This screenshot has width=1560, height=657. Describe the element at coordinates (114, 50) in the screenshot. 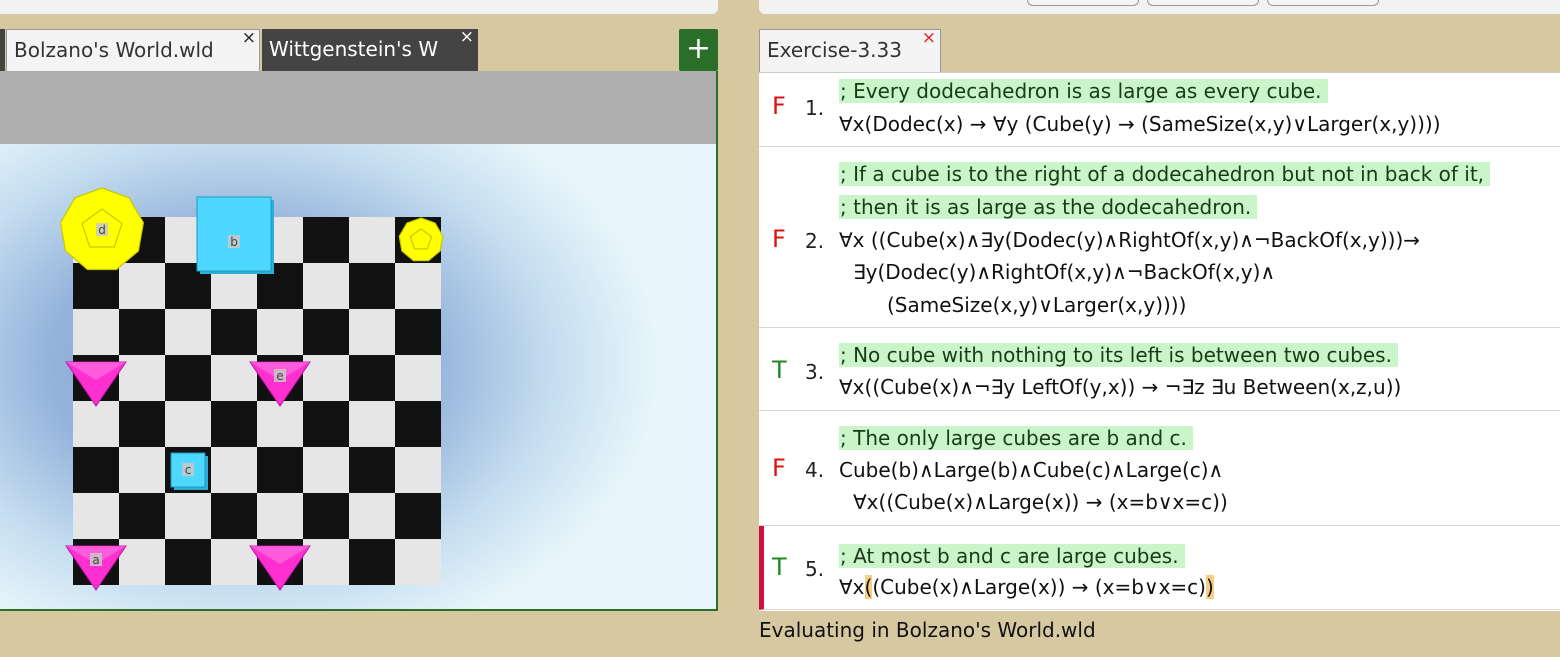

I see `tab-label: Bolzano's World.wld` at that location.